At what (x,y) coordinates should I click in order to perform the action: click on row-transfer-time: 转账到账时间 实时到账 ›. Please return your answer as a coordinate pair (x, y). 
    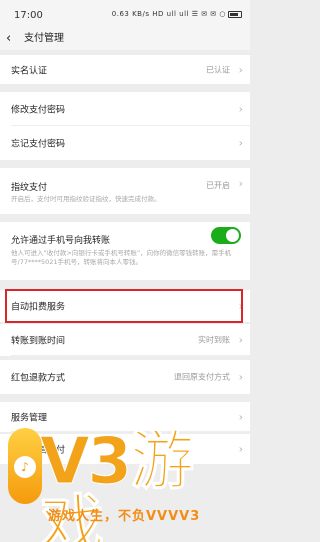
    Looking at the image, I should click on (125, 340).